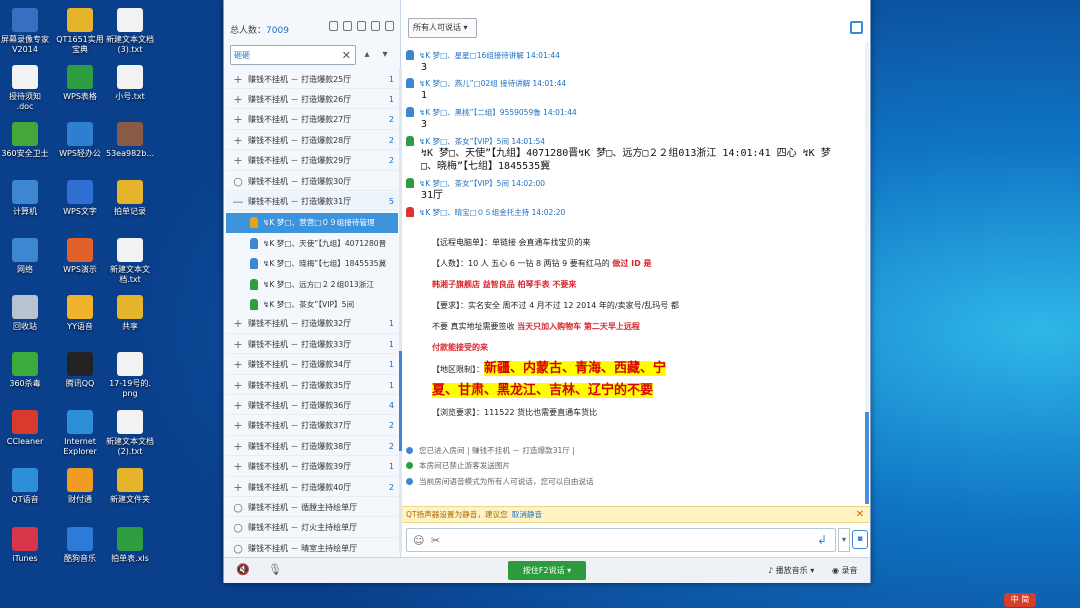 This screenshot has width=1080, height=608. Describe the element at coordinates (238, 201) in the screenshot. I see `expand-icon: —` at that location.